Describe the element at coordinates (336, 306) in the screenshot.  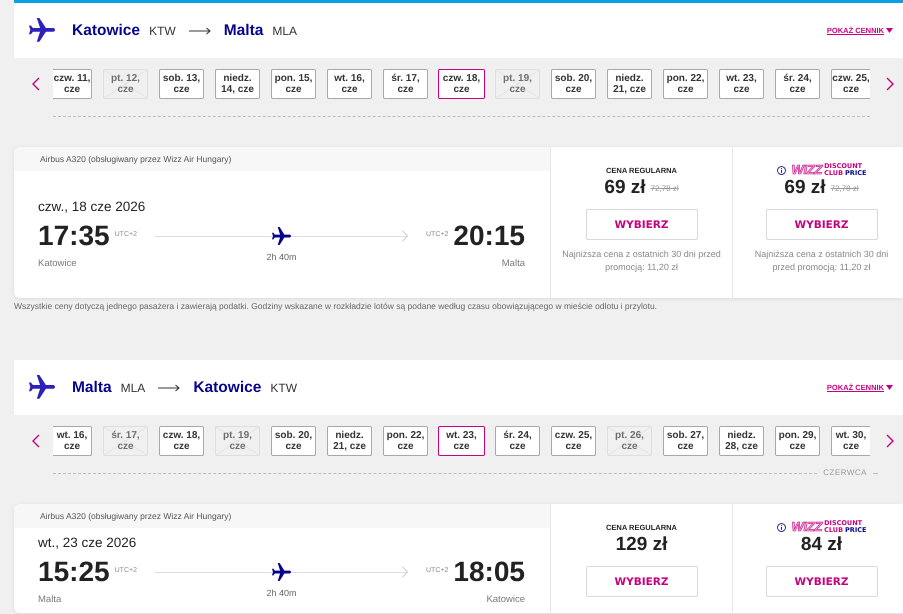
I see `footnote: Wszystkie ceny dotyczą jednego pasażera i zawierają podatki. Godziny wskazane w rozkładzie lotów są podane według czasu obowiązującego w mieście odlotu i przylotu.` at that location.